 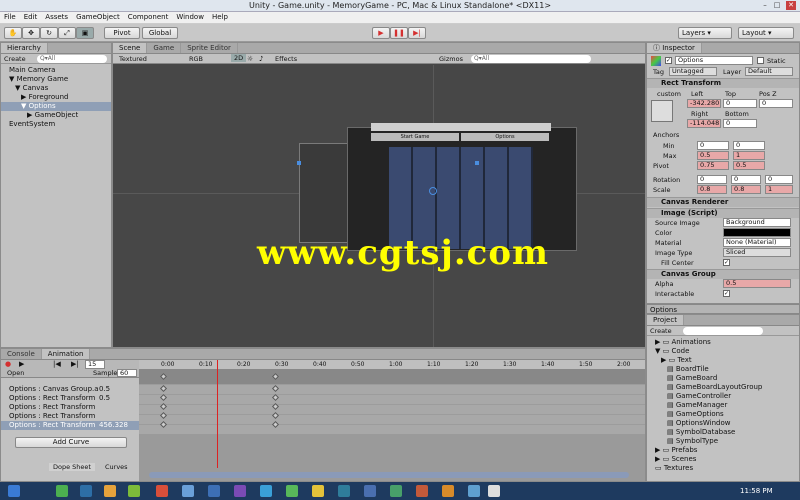 I want to click on play-icon: ▶, so click(x=381, y=33).